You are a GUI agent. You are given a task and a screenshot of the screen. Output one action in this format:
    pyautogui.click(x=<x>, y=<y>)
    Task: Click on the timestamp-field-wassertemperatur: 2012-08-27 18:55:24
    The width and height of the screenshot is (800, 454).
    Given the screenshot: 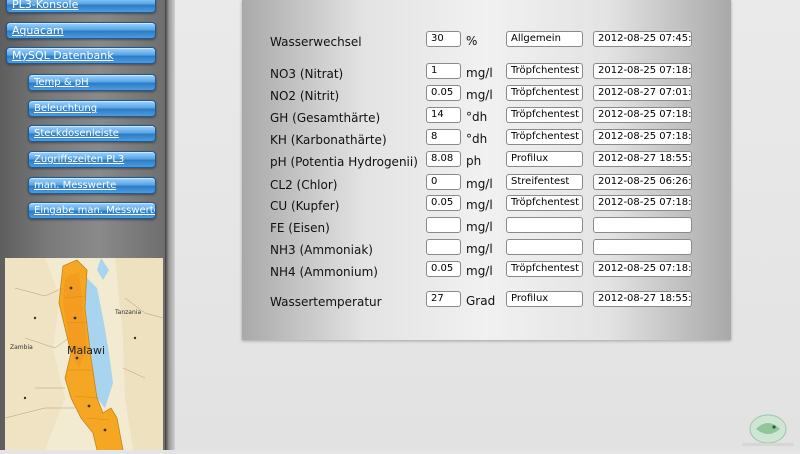 What is the action you would take?
    pyautogui.click(x=642, y=299)
    